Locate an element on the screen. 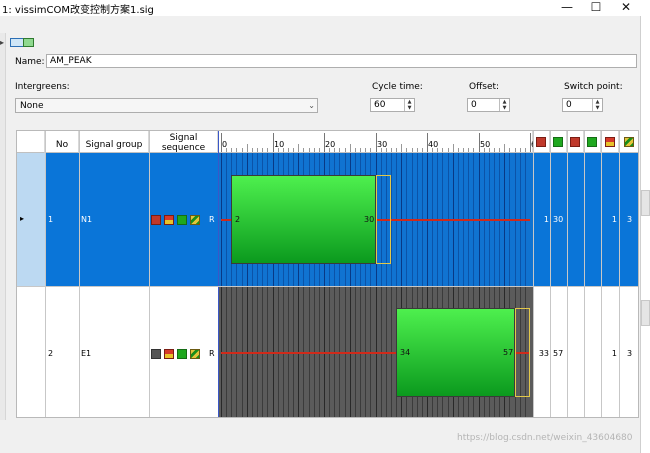 The height and width of the screenshot is (453, 650). green-signal-icon is located at coordinates (182, 354).